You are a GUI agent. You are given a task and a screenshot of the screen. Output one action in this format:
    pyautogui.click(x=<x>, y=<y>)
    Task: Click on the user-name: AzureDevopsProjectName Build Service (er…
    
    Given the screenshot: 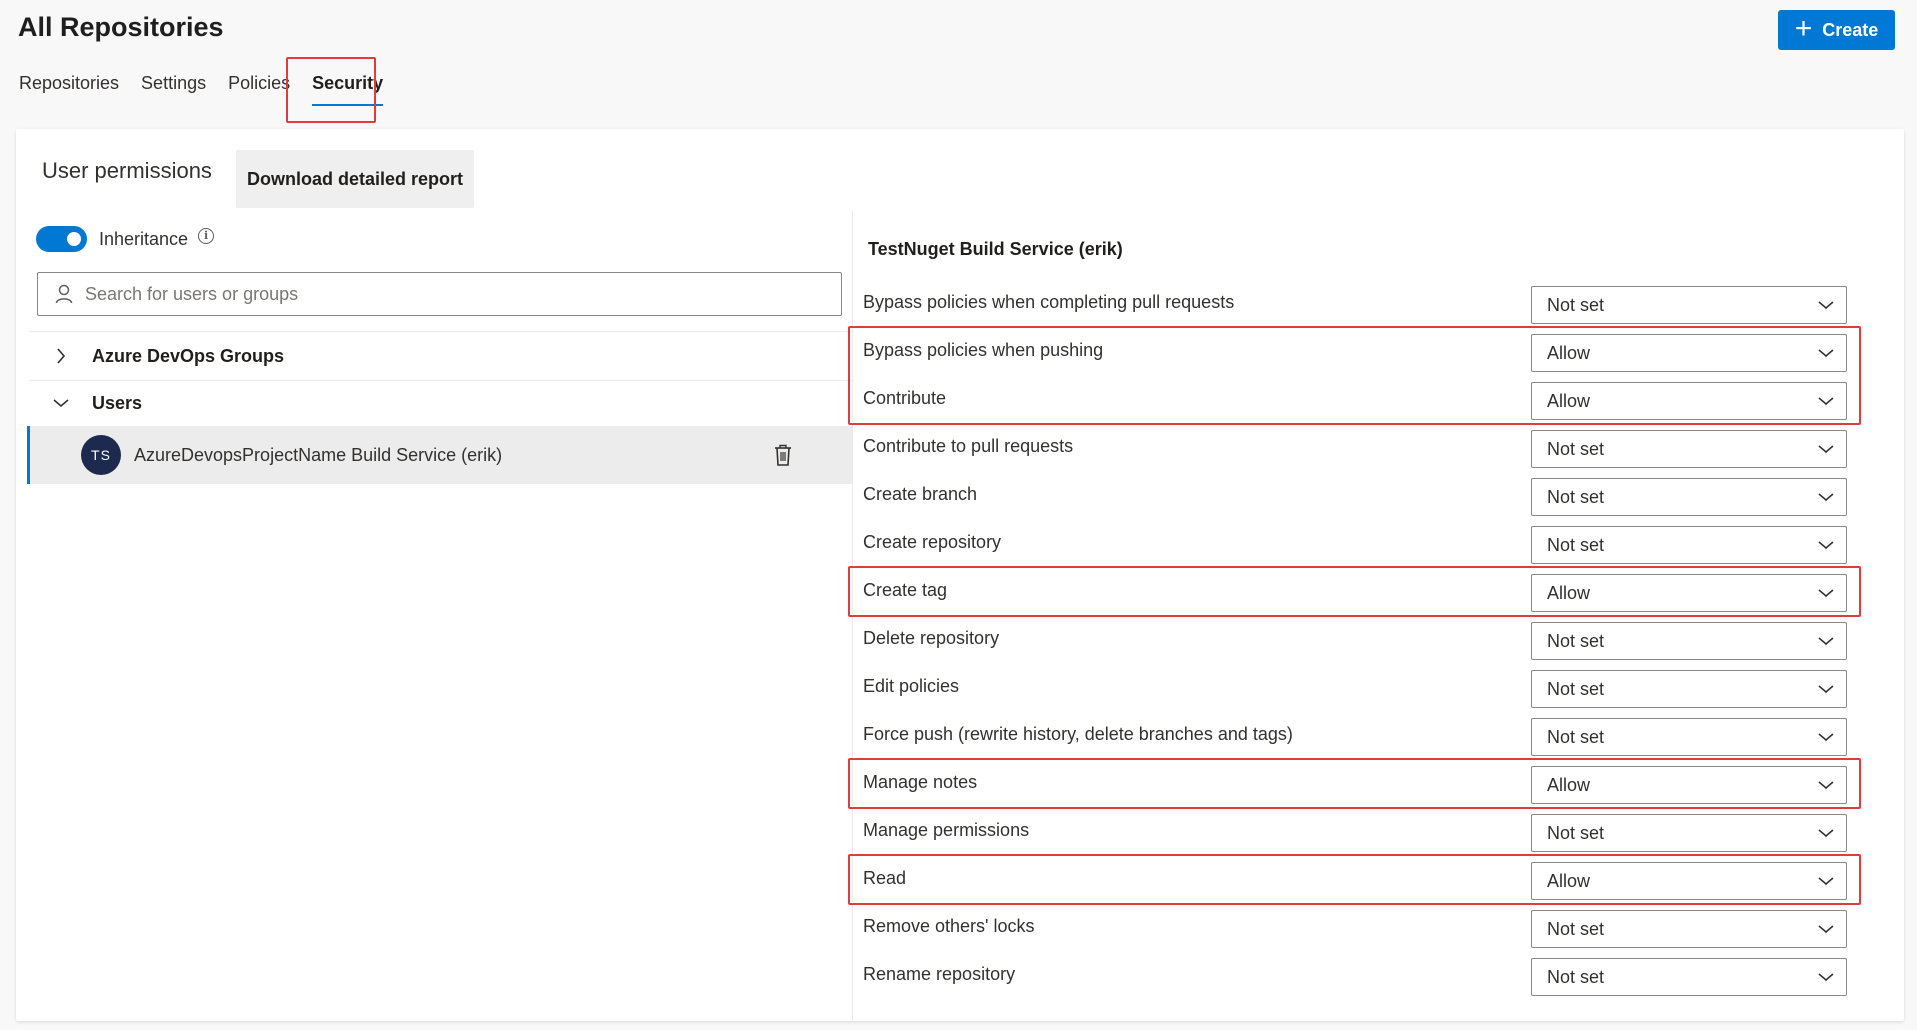 What is the action you would take?
    pyautogui.click(x=318, y=454)
    